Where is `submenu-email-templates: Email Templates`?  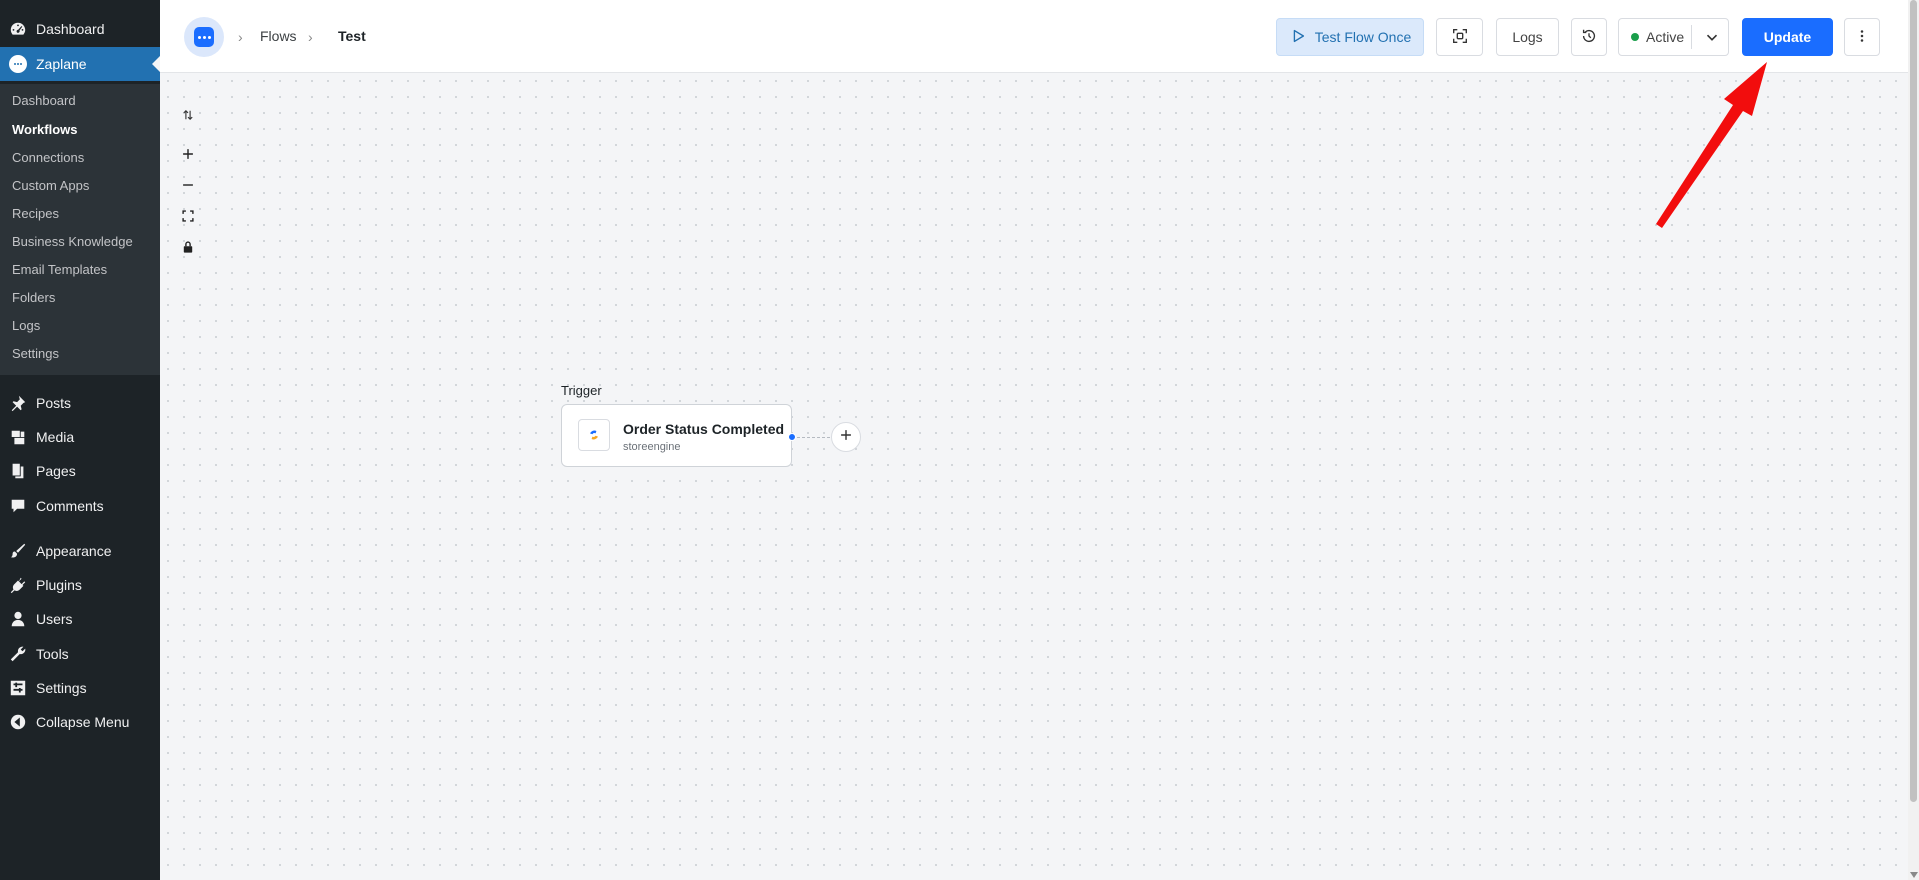
submenu-email-templates: Email Templates is located at coordinates (59, 269).